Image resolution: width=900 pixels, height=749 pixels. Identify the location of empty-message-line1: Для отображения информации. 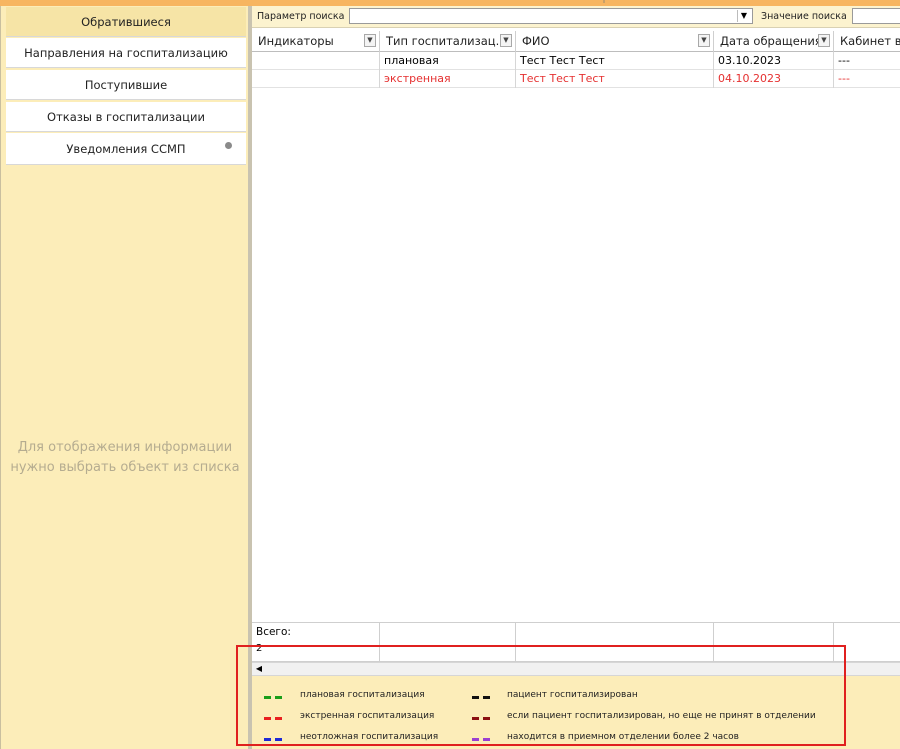
(125, 447).